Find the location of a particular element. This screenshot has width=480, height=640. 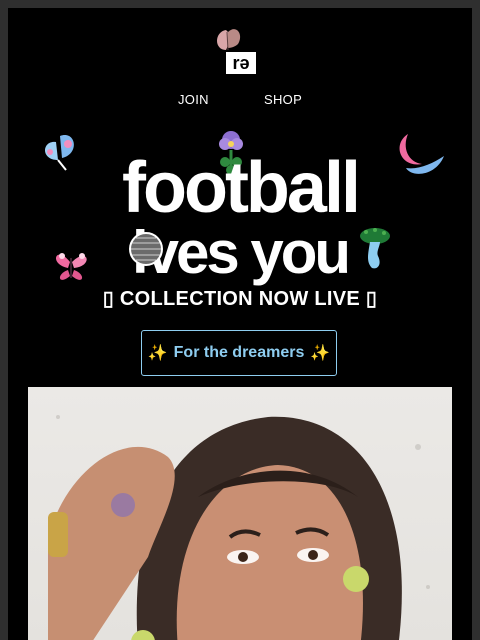

nav-shop-link: SHOP is located at coordinates (283, 99).